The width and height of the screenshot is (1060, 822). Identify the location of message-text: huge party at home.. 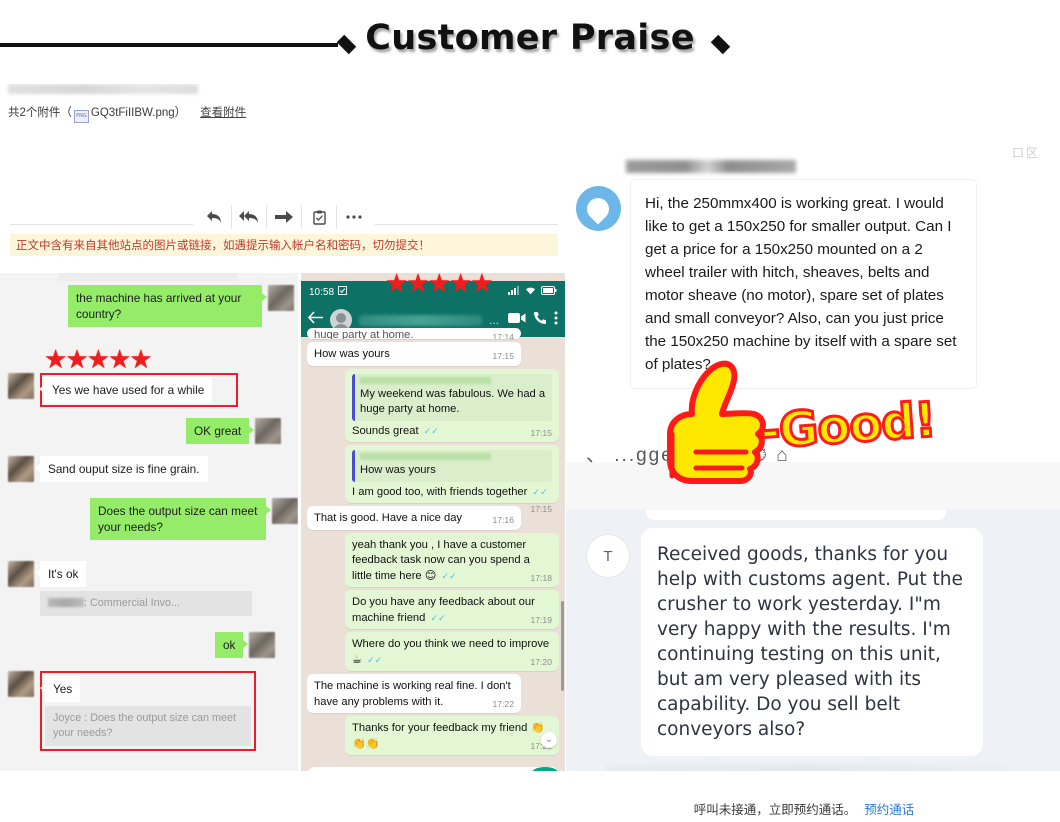
(364, 334).